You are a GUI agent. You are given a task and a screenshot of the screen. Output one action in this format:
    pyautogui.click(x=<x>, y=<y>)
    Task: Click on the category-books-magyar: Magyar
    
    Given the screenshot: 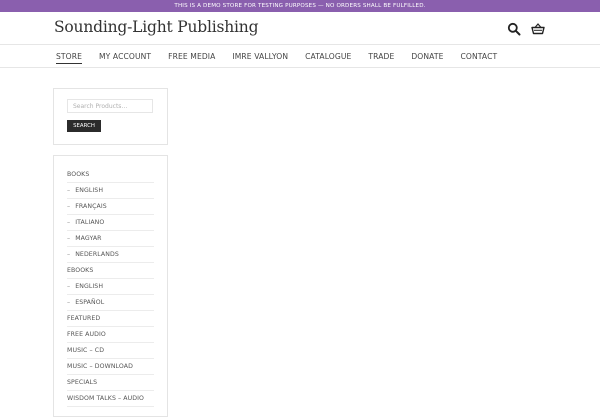 What is the action you would take?
    pyautogui.click(x=110, y=239)
    